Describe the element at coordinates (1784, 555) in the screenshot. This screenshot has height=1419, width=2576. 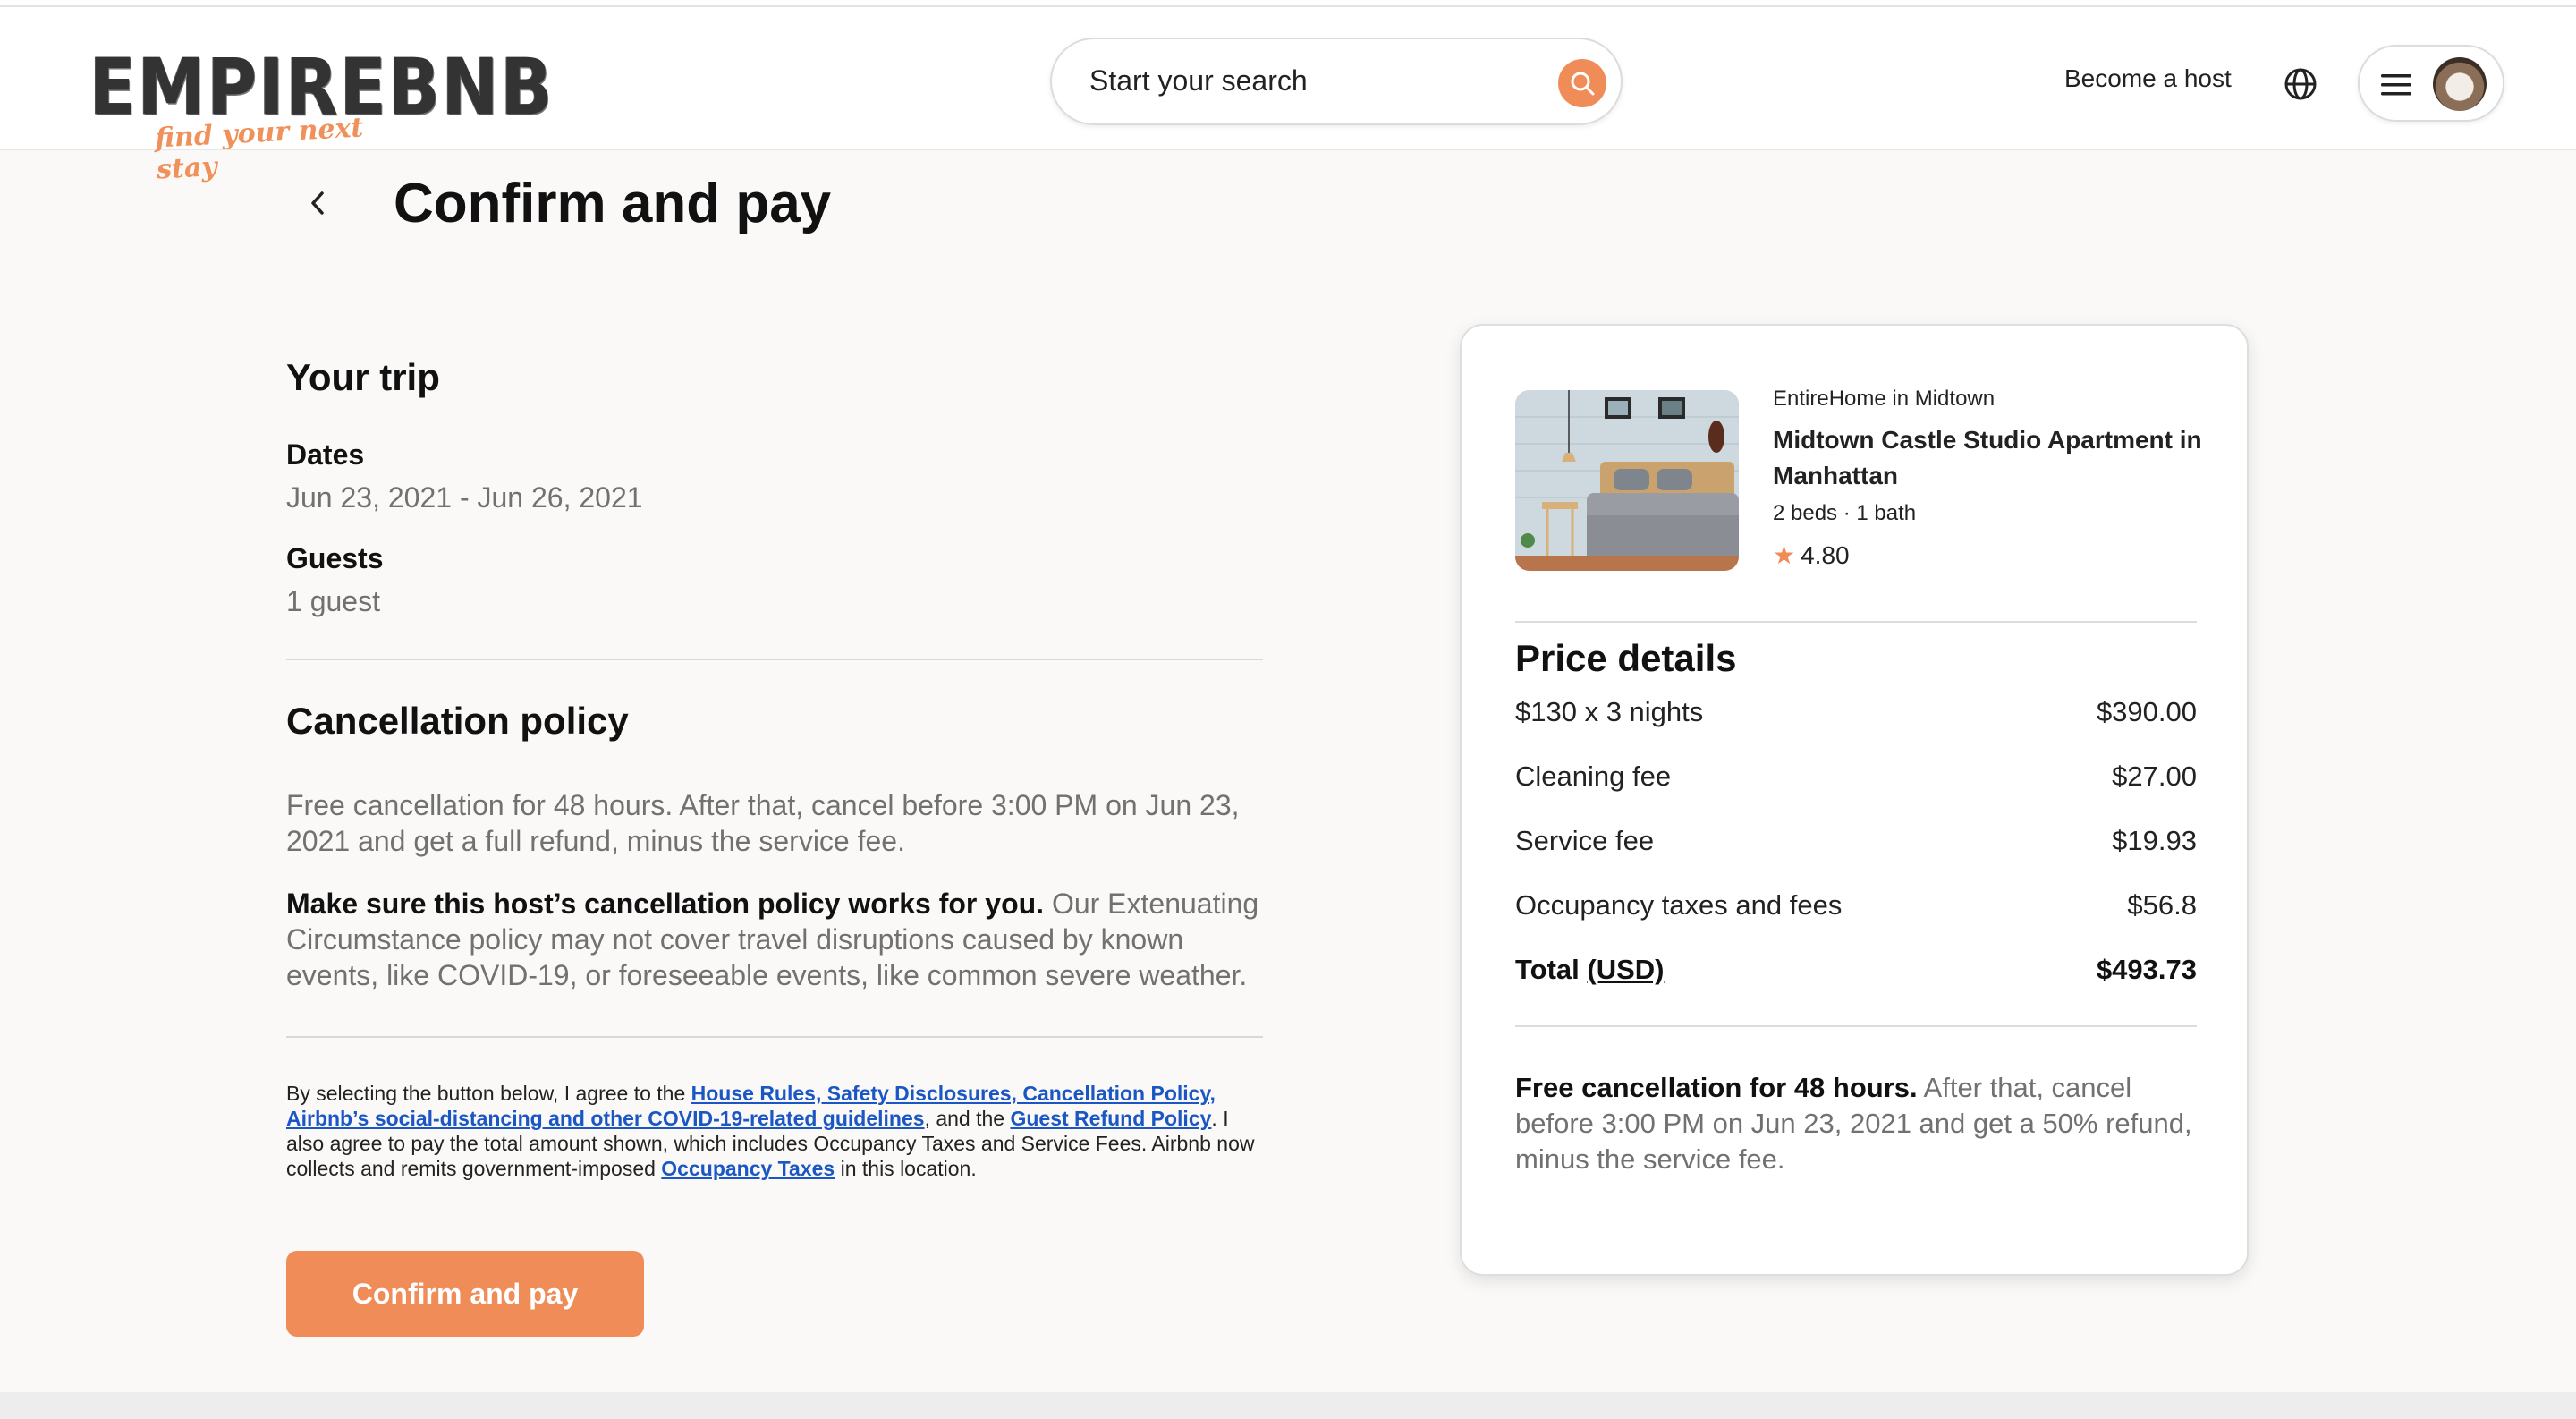
I see `star-icon: ★` at that location.